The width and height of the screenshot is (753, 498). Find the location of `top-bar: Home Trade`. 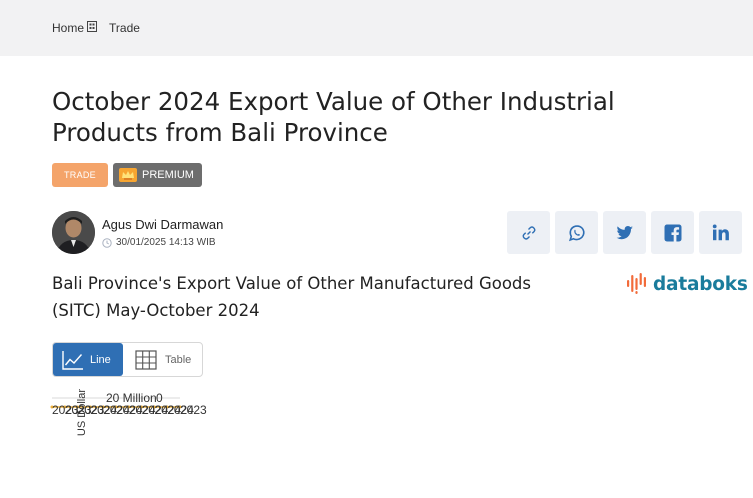

top-bar: Home Trade is located at coordinates (376, 28).